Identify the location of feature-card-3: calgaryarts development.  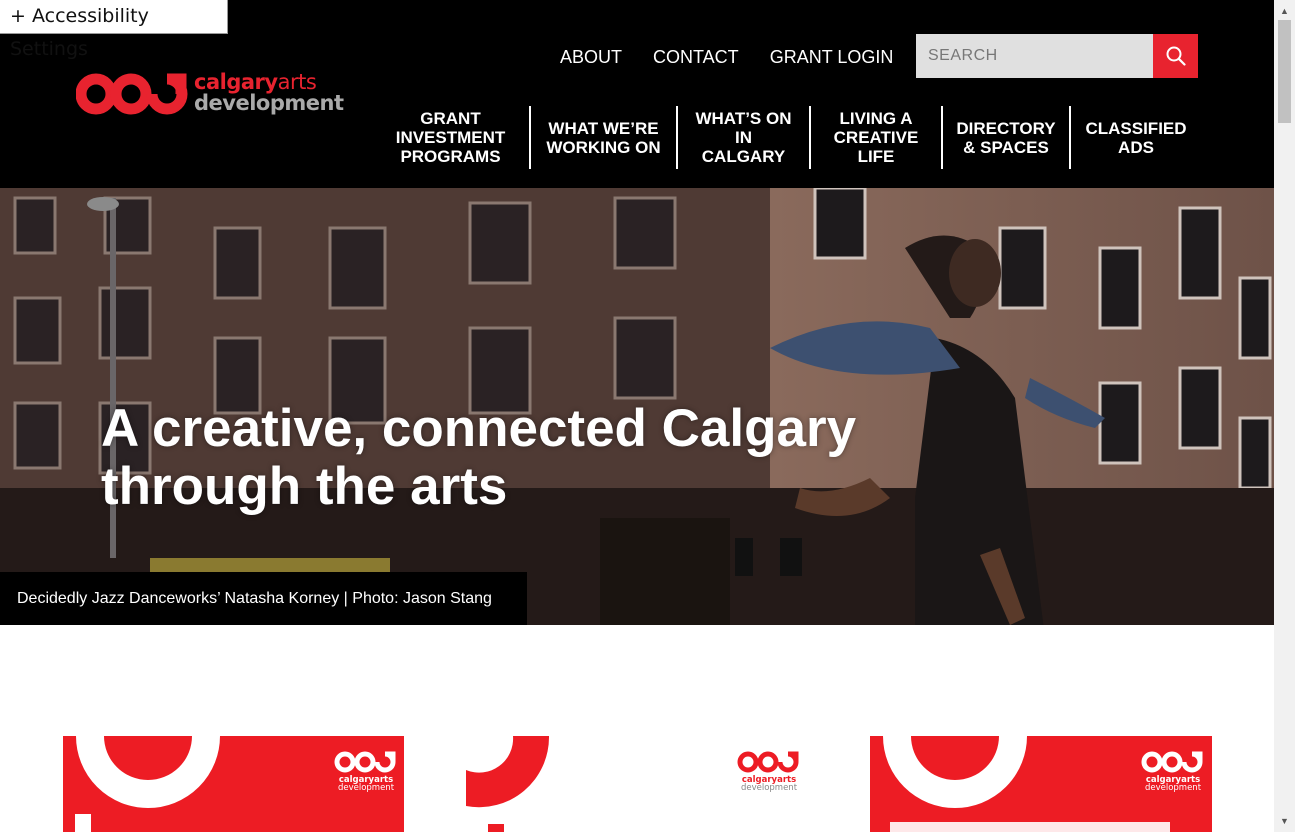
(1041, 784).